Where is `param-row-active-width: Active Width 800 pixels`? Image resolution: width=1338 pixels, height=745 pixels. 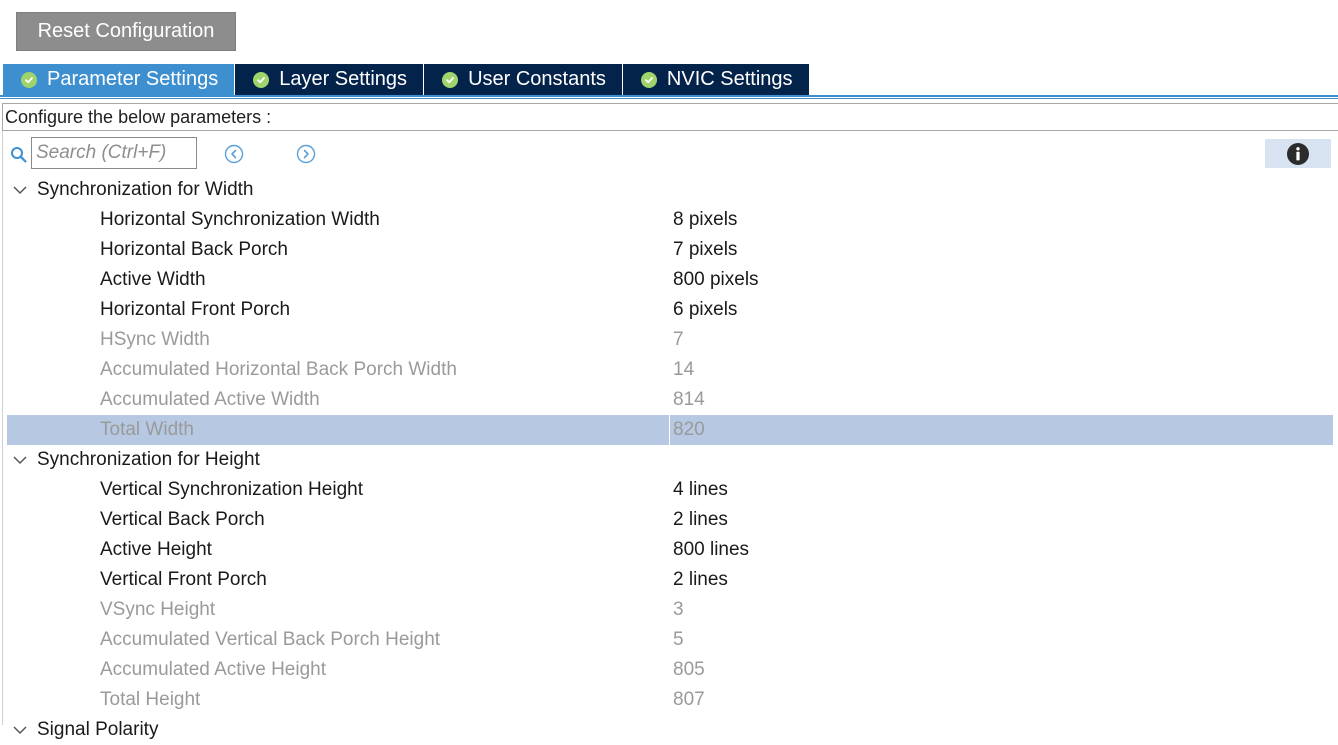
param-row-active-width: Active Width 800 pixels is located at coordinates (670, 280).